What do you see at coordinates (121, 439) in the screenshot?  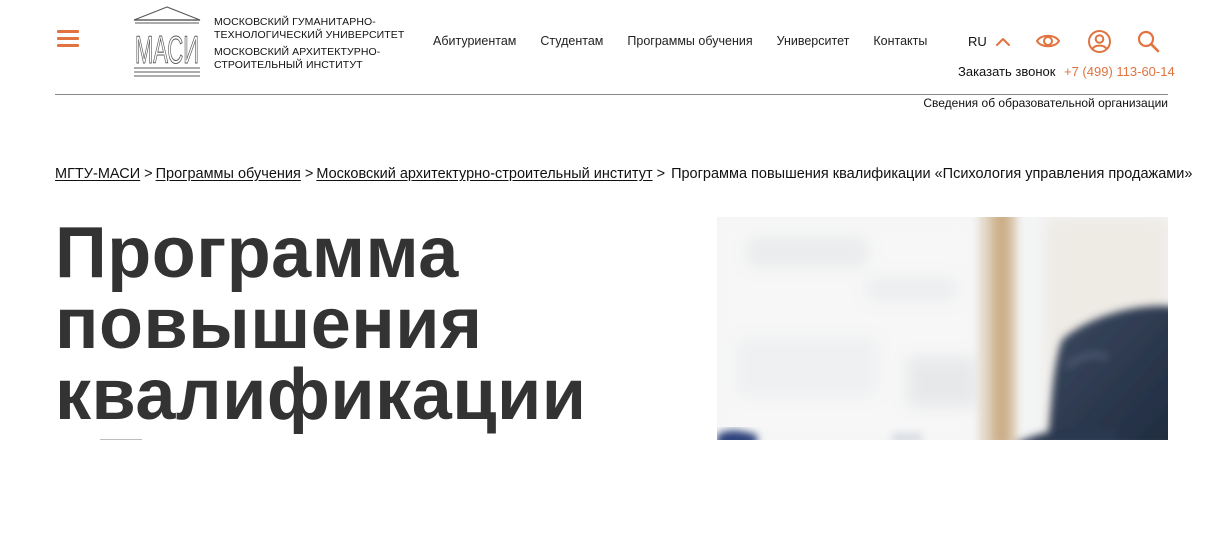 I see `title-accent-line` at bounding box center [121, 439].